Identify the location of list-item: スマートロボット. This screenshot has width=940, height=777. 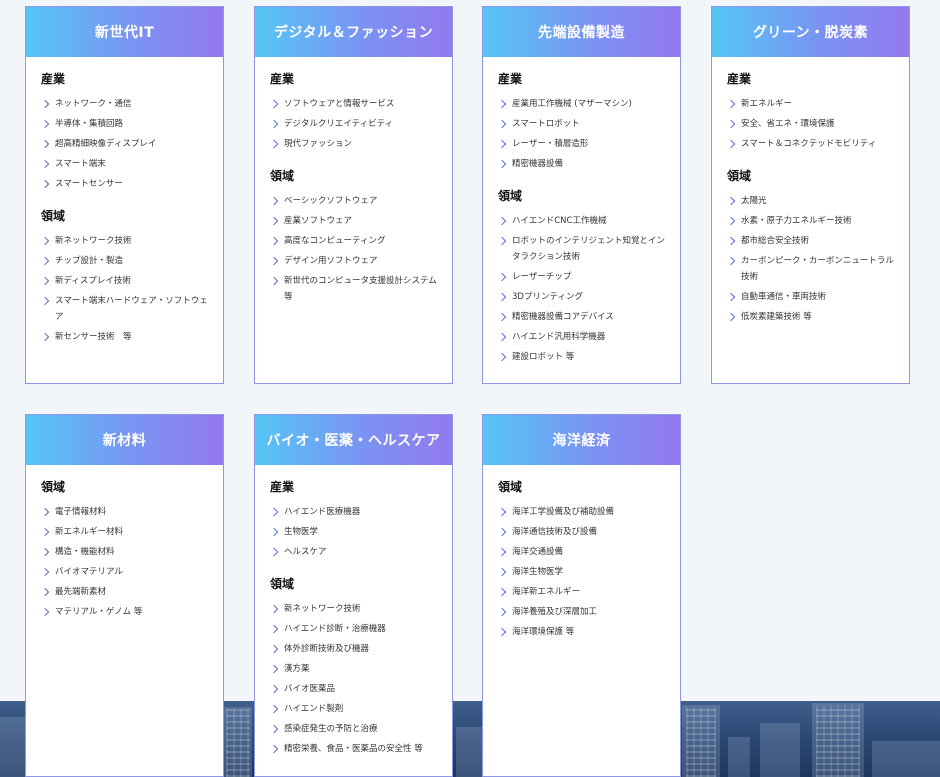
(581, 124).